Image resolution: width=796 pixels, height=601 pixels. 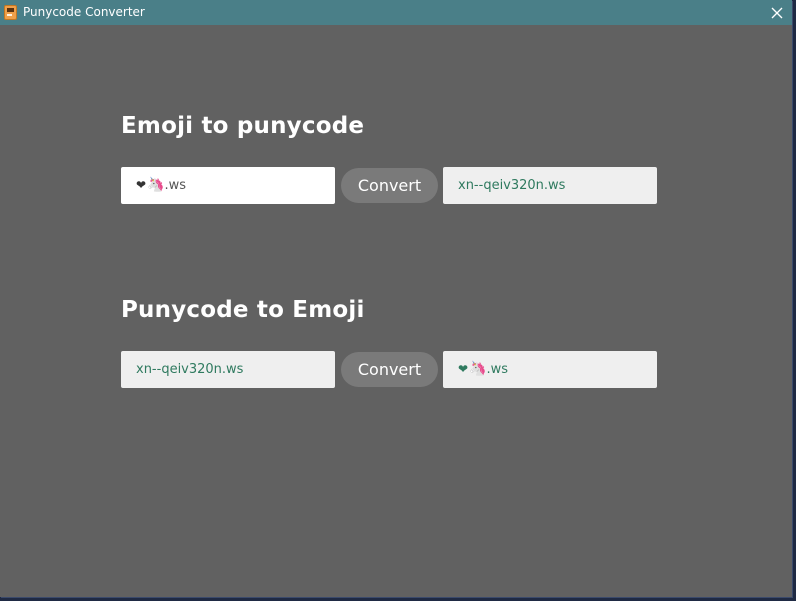 I want to click on punycode-input-field: xn--qeiv320n.ws, so click(x=228, y=369).